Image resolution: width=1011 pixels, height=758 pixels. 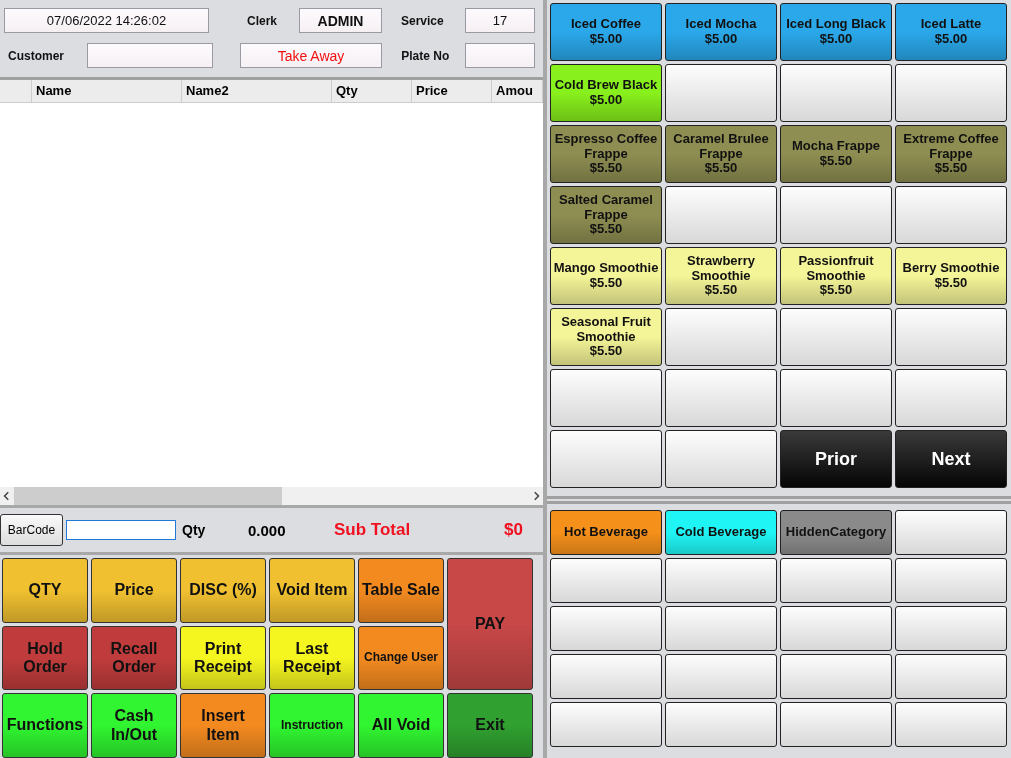 What do you see at coordinates (263, 20) in the screenshot?
I see `clerk-label: Clerk` at bounding box center [263, 20].